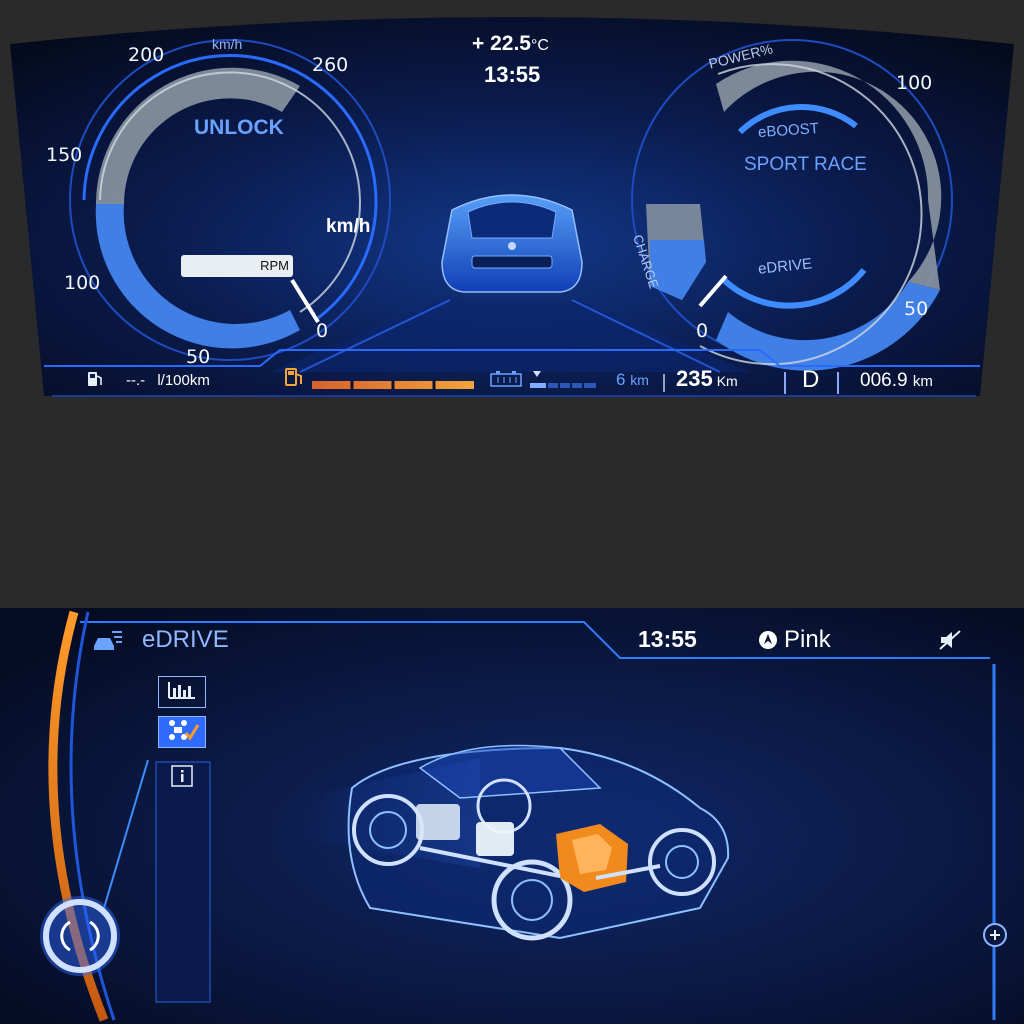 Image resolution: width=1024 pixels, height=1024 pixels. I want to click on plus-icon, so click(995, 935).